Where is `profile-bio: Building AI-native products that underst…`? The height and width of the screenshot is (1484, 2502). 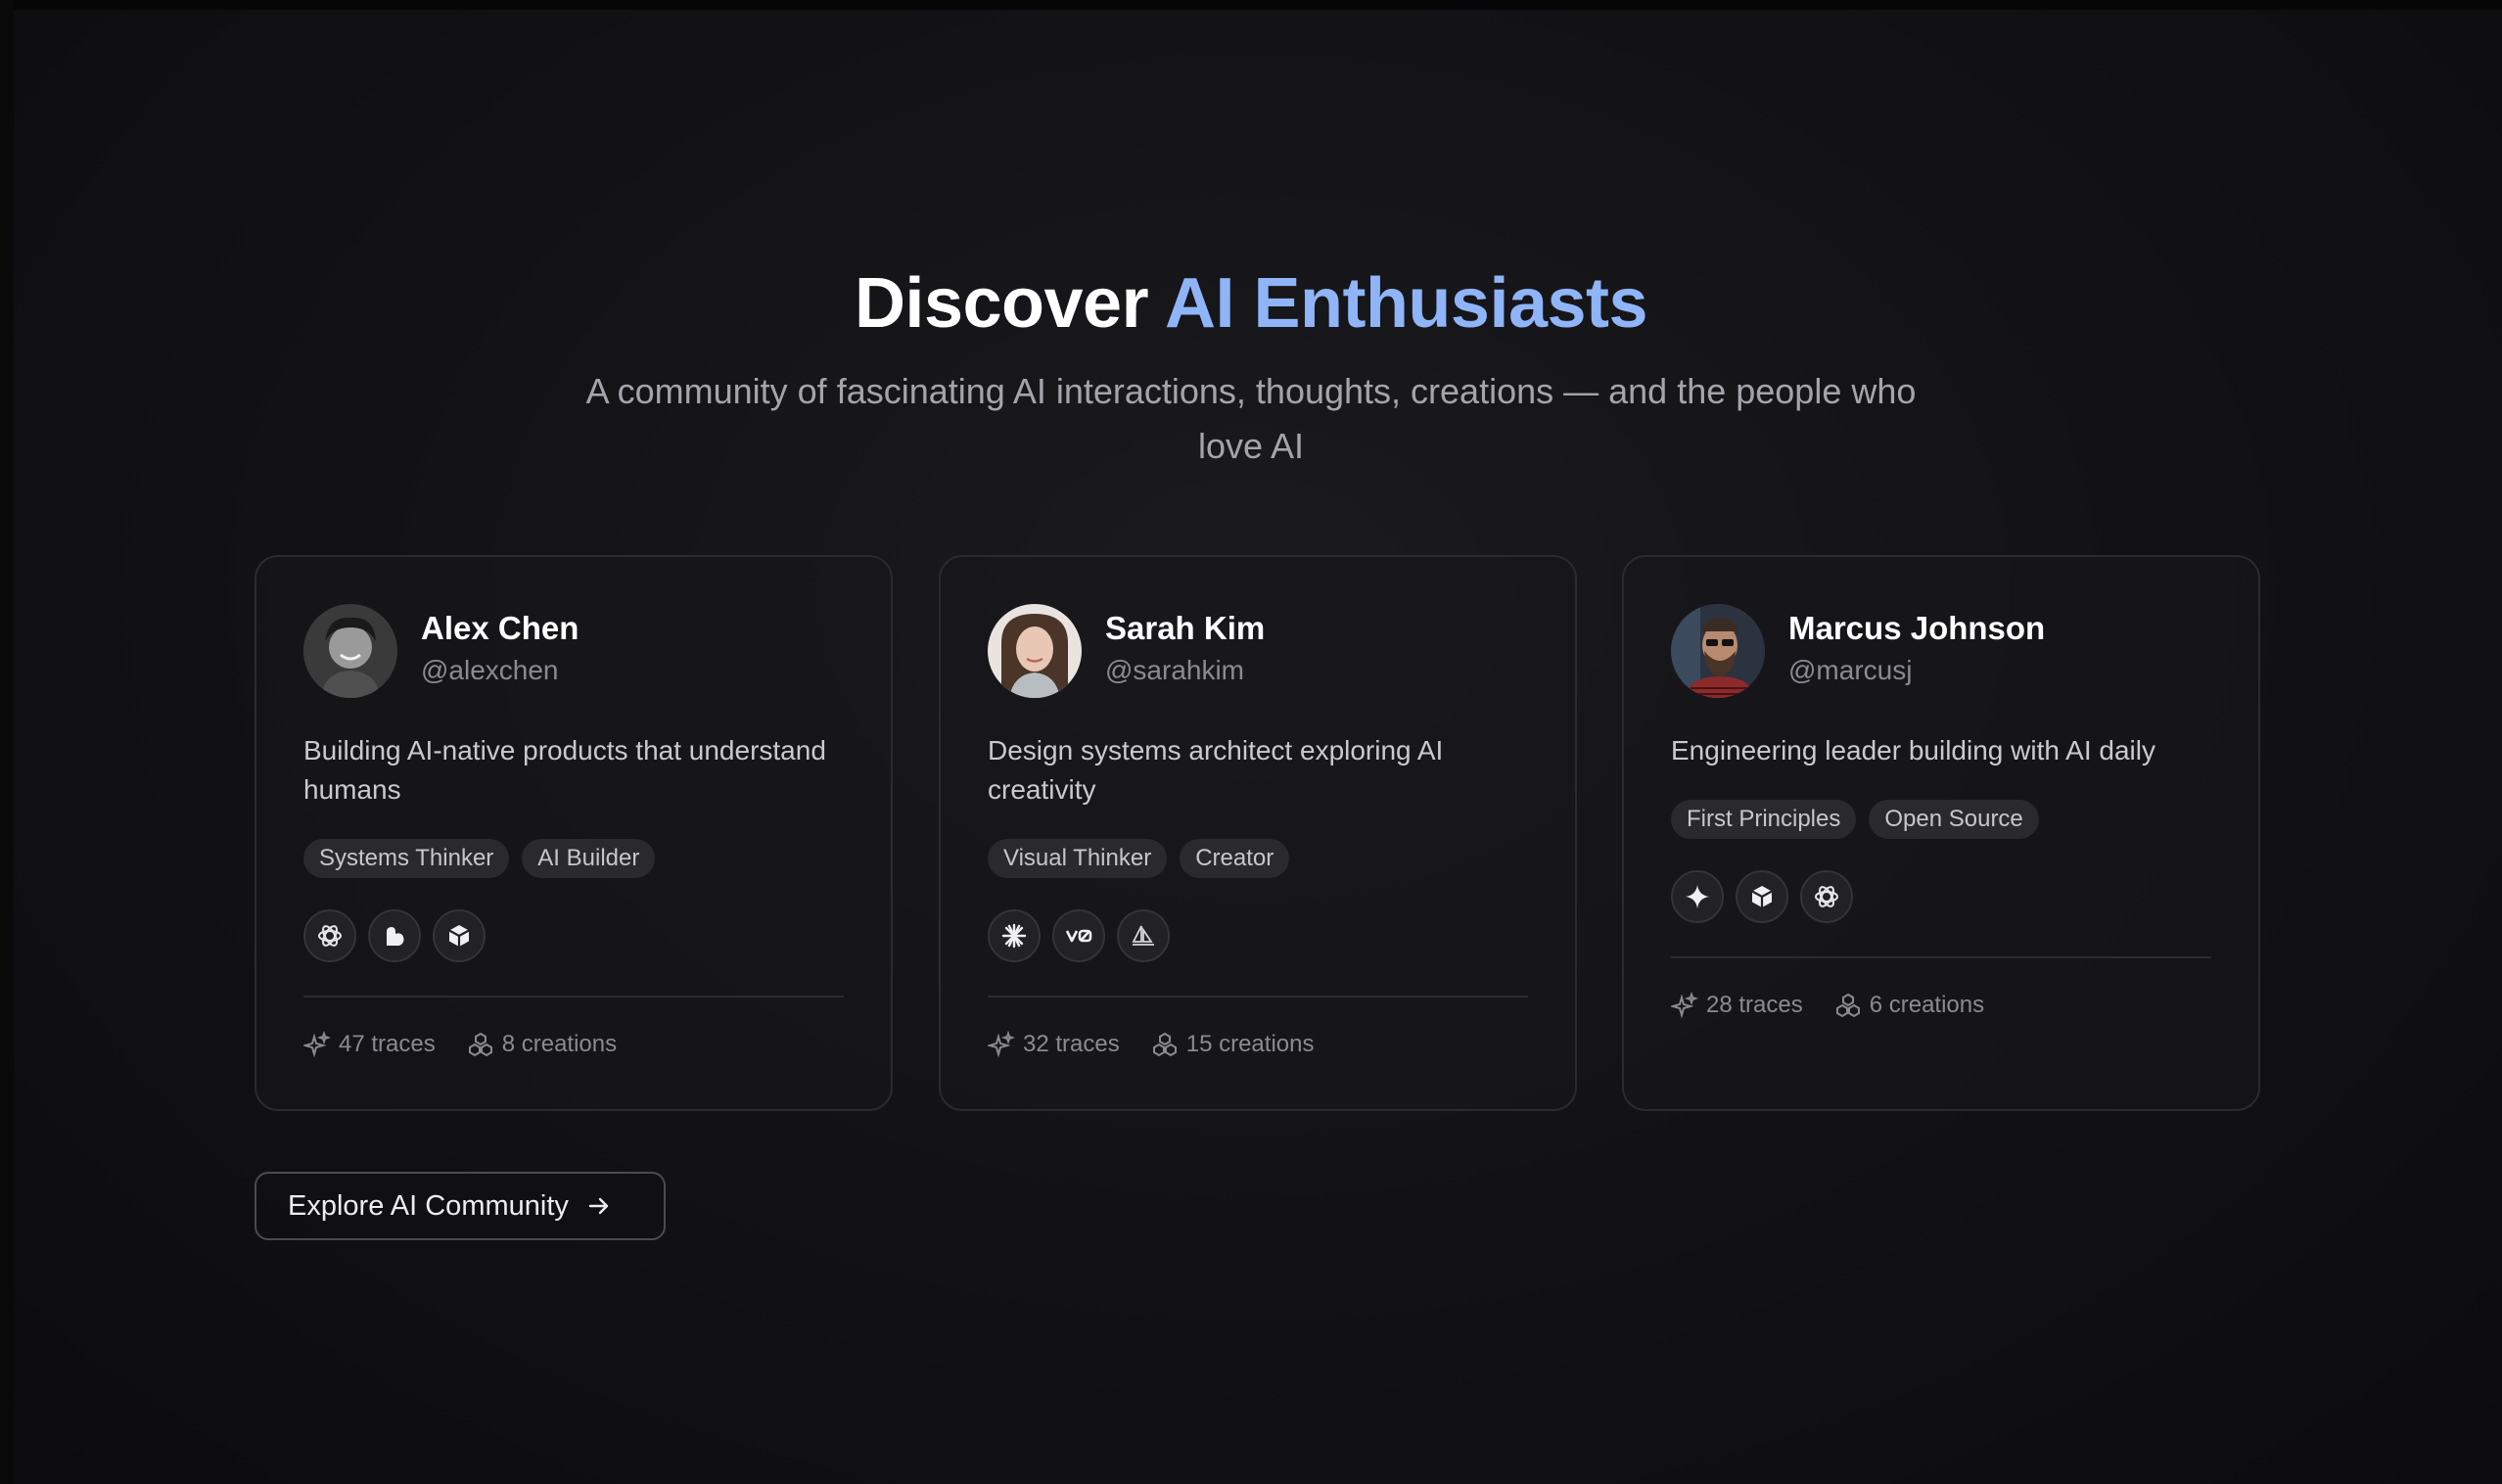
profile-bio: Building AI-native products that underst… is located at coordinates (565, 770).